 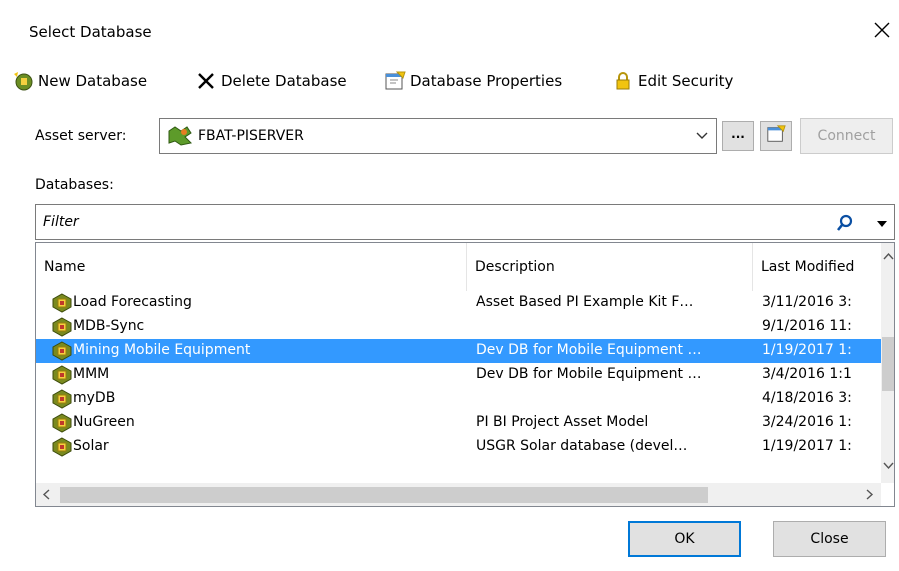 What do you see at coordinates (449, 29) in the screenshot?
I see `title-bar: Select Database` at bounding box center [449, 29].